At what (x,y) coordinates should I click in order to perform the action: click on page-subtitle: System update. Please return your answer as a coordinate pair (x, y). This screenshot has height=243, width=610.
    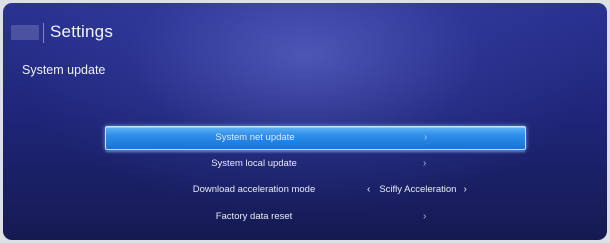
    Looking at the image, I should click on (64, 70).